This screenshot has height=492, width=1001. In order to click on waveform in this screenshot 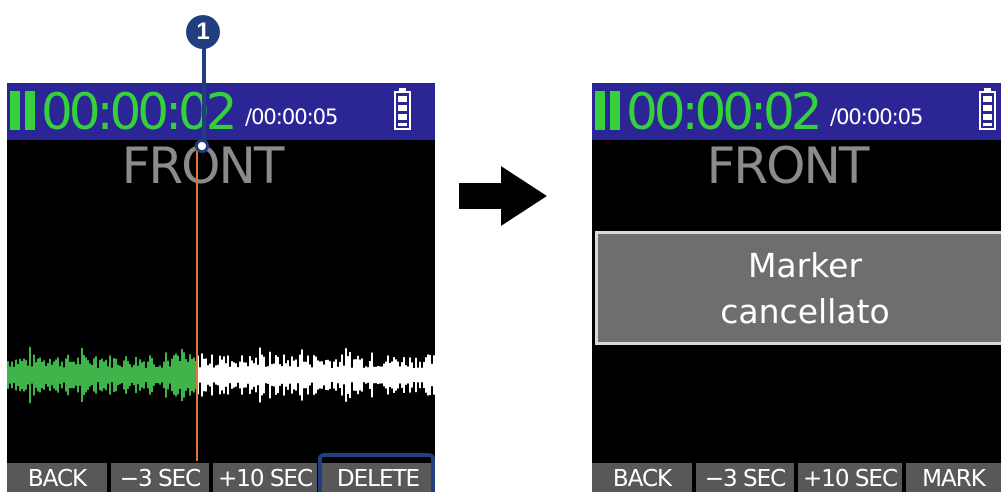, I will do `click(221, 375)`.